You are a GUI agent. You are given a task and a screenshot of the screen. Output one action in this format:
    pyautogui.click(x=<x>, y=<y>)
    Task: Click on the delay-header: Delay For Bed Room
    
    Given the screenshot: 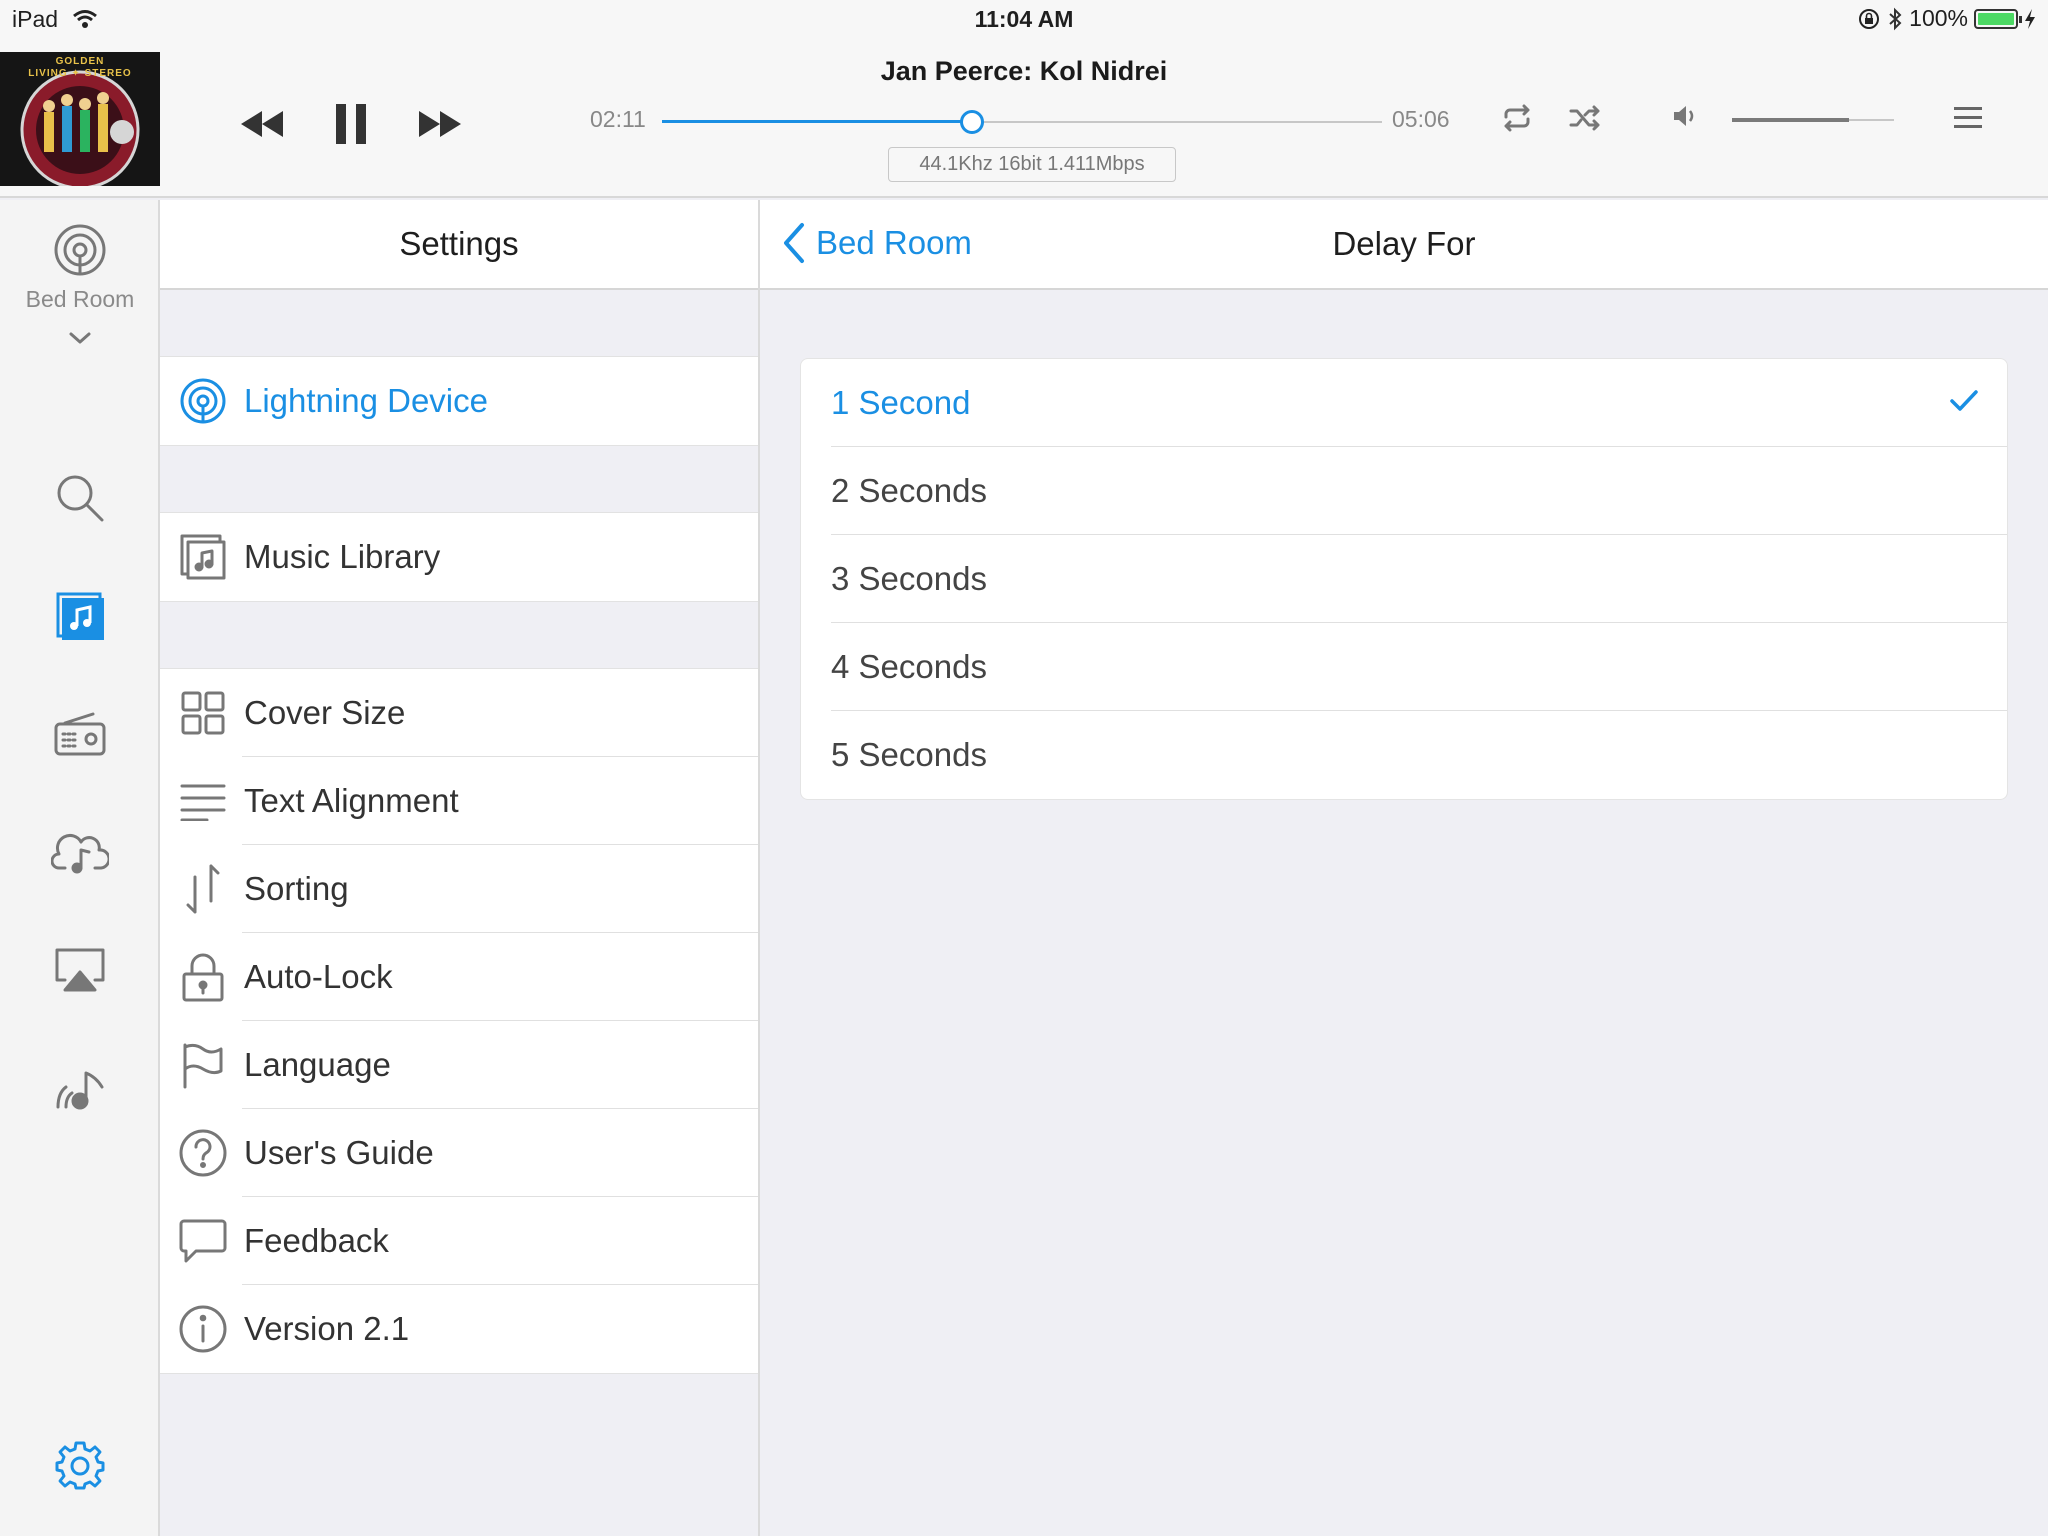 What is the action you would take?
    pyautogui.click(x=1404, y=245)
    